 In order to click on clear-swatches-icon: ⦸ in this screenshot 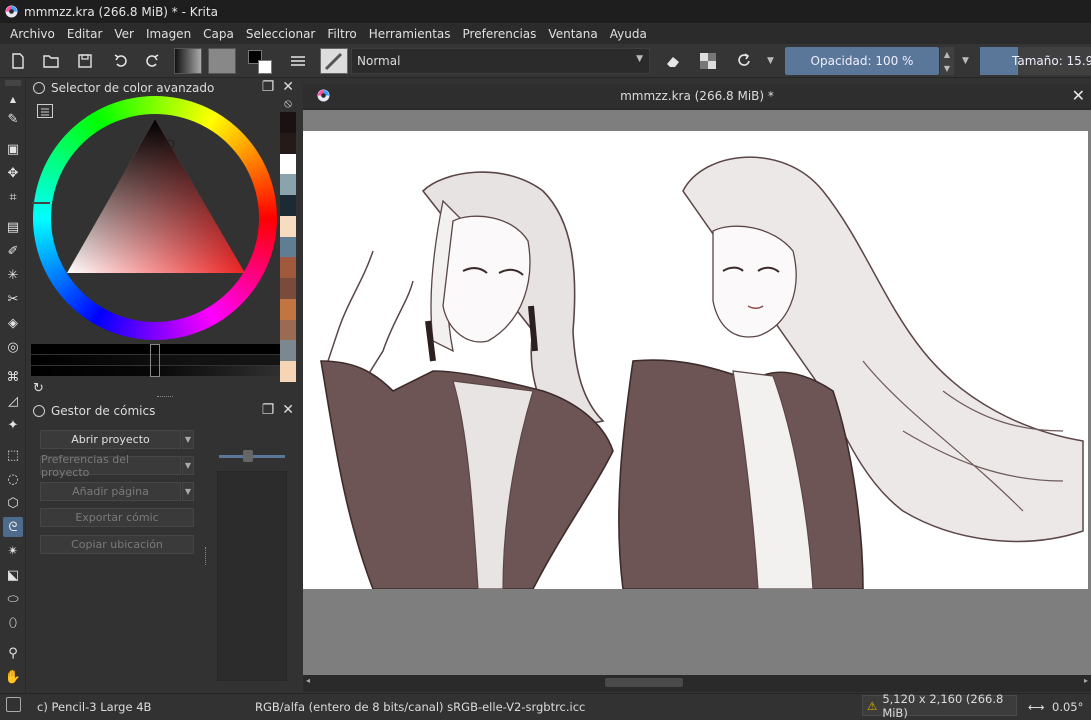, I will do `click(288, 103)`.